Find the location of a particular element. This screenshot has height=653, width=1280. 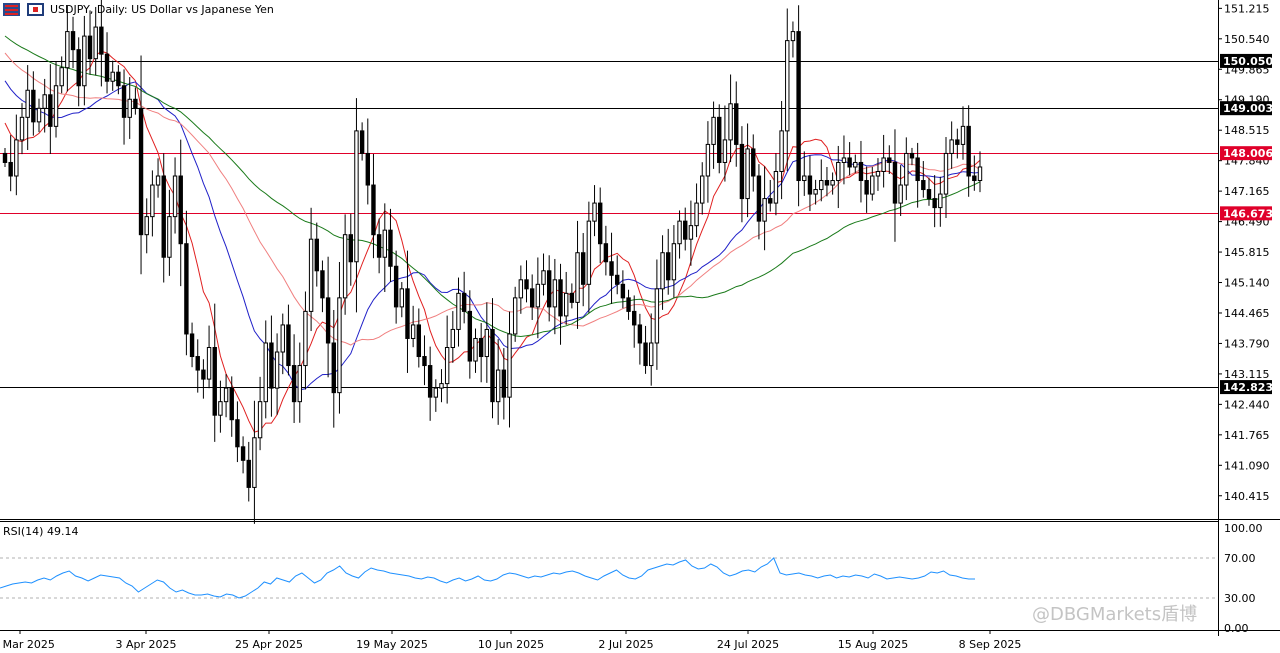

price-tick-label: 141.090 is located at coordinates (1247, 465).